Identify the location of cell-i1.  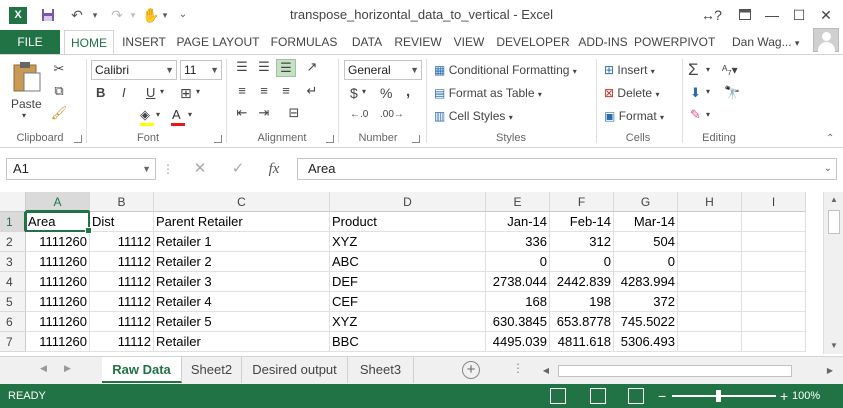
(774, 222).